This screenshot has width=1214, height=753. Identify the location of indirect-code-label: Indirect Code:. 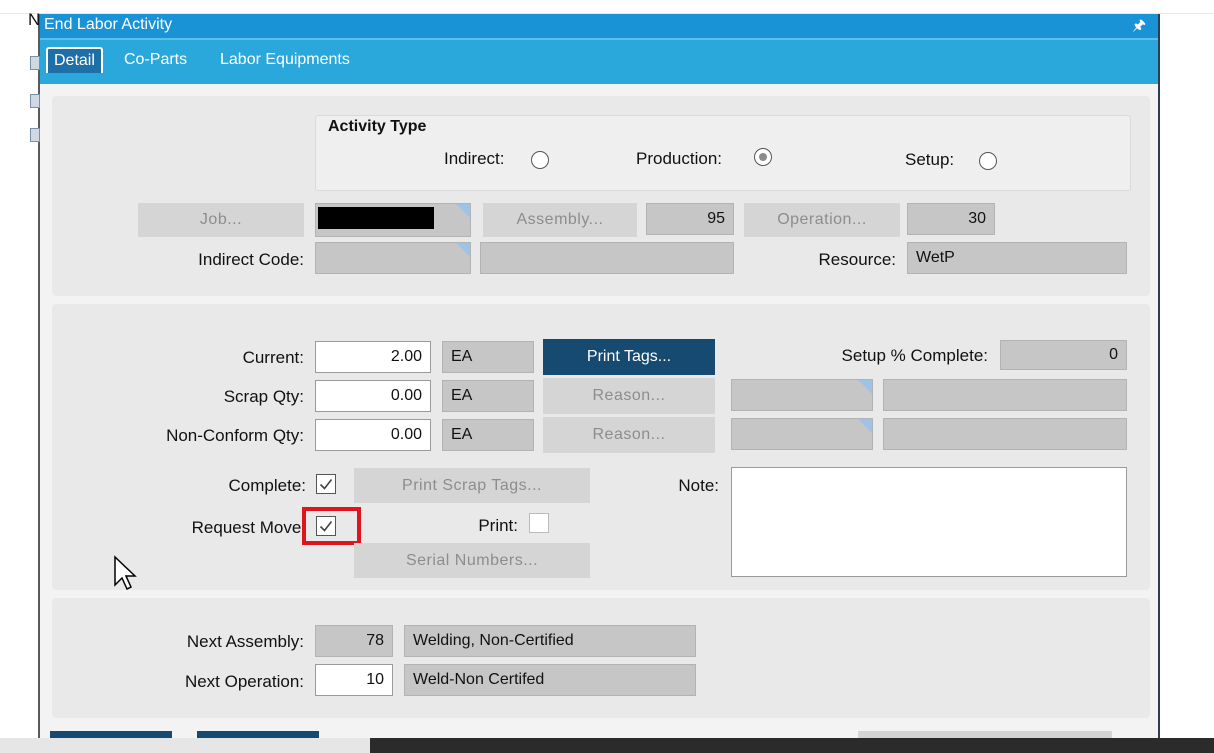
(251, 259).